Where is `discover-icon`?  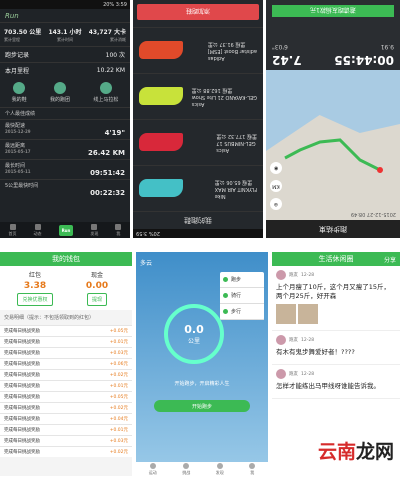 discover-icon is located at coordinates (94, 226).